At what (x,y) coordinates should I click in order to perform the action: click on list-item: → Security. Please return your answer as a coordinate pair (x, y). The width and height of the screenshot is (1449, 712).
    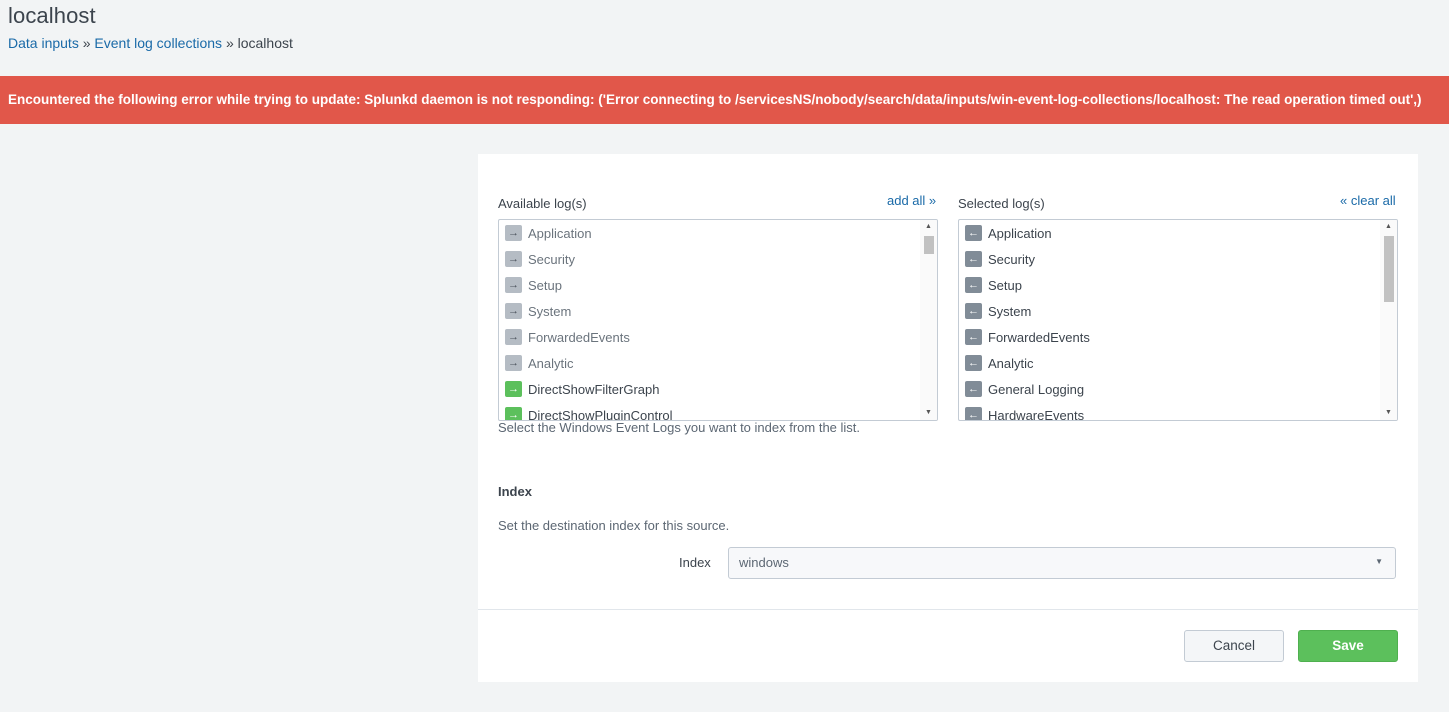
    Looking at the image, I should click on (709, 259).